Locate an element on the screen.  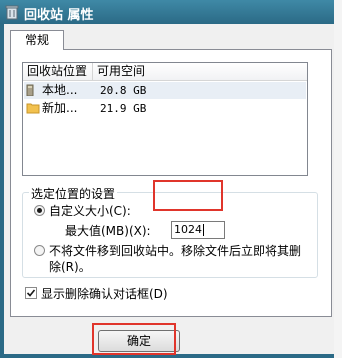
list-item: 新加... 21.9 GB is located at coordinates (165, 108).